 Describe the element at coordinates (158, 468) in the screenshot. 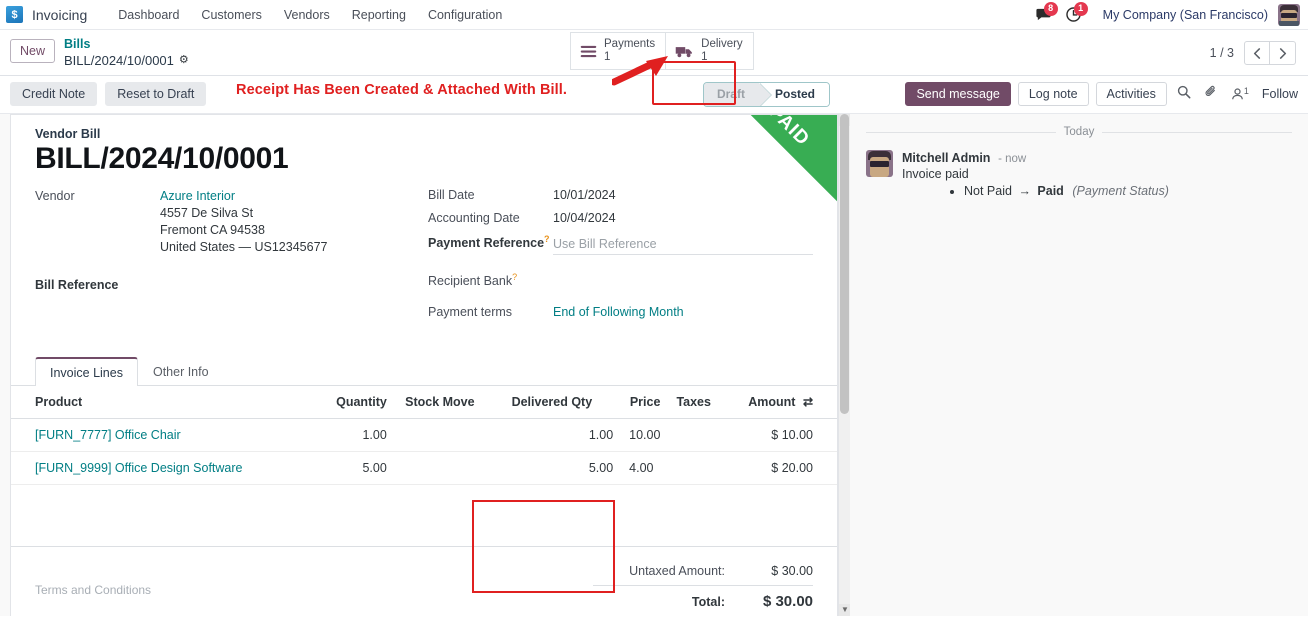

I see `cell-product: [FURN_9999] Office Design Software` at that location.